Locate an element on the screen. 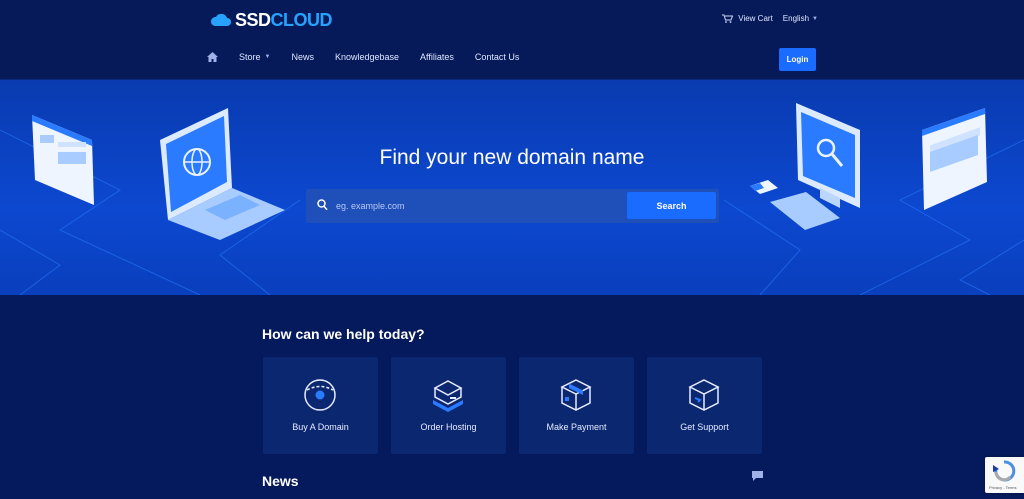 The image size is (1024, 499). view-cart-link: View Cart is located at coordinates (747, 18).